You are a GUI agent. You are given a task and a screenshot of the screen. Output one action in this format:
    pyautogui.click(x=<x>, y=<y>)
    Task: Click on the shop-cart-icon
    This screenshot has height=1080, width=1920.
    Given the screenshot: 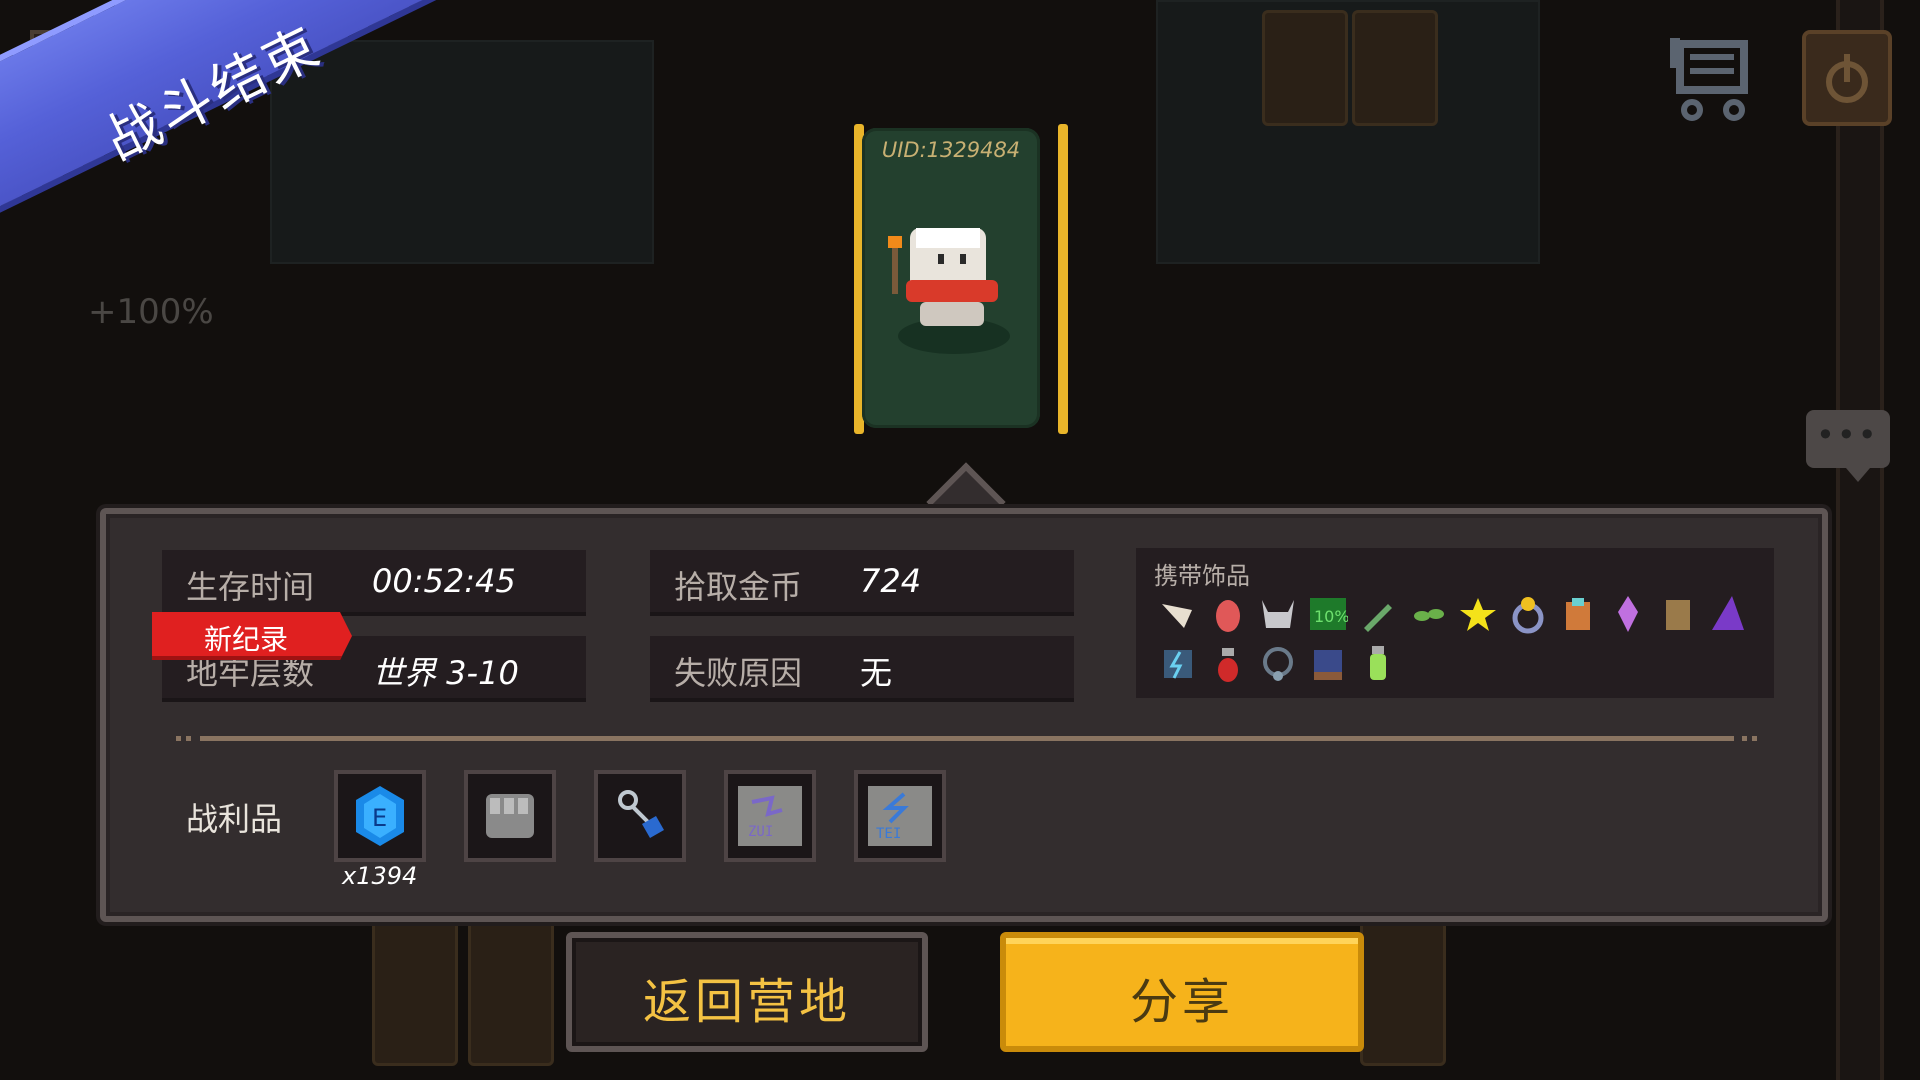 What is the action you would take?
    pyautogui.click(x=1710, y=79)
    